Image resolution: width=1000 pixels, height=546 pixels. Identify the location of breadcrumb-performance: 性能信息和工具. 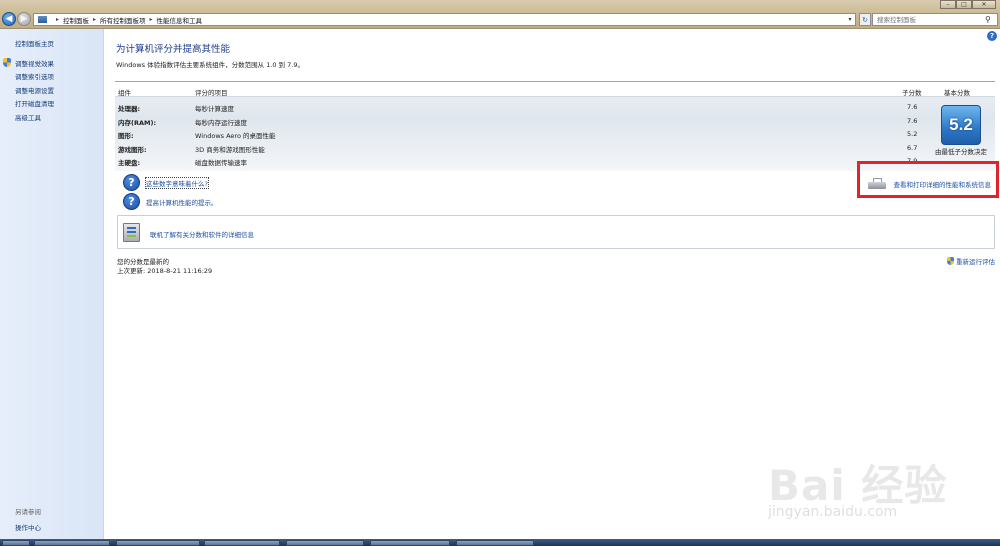
(180, 20).